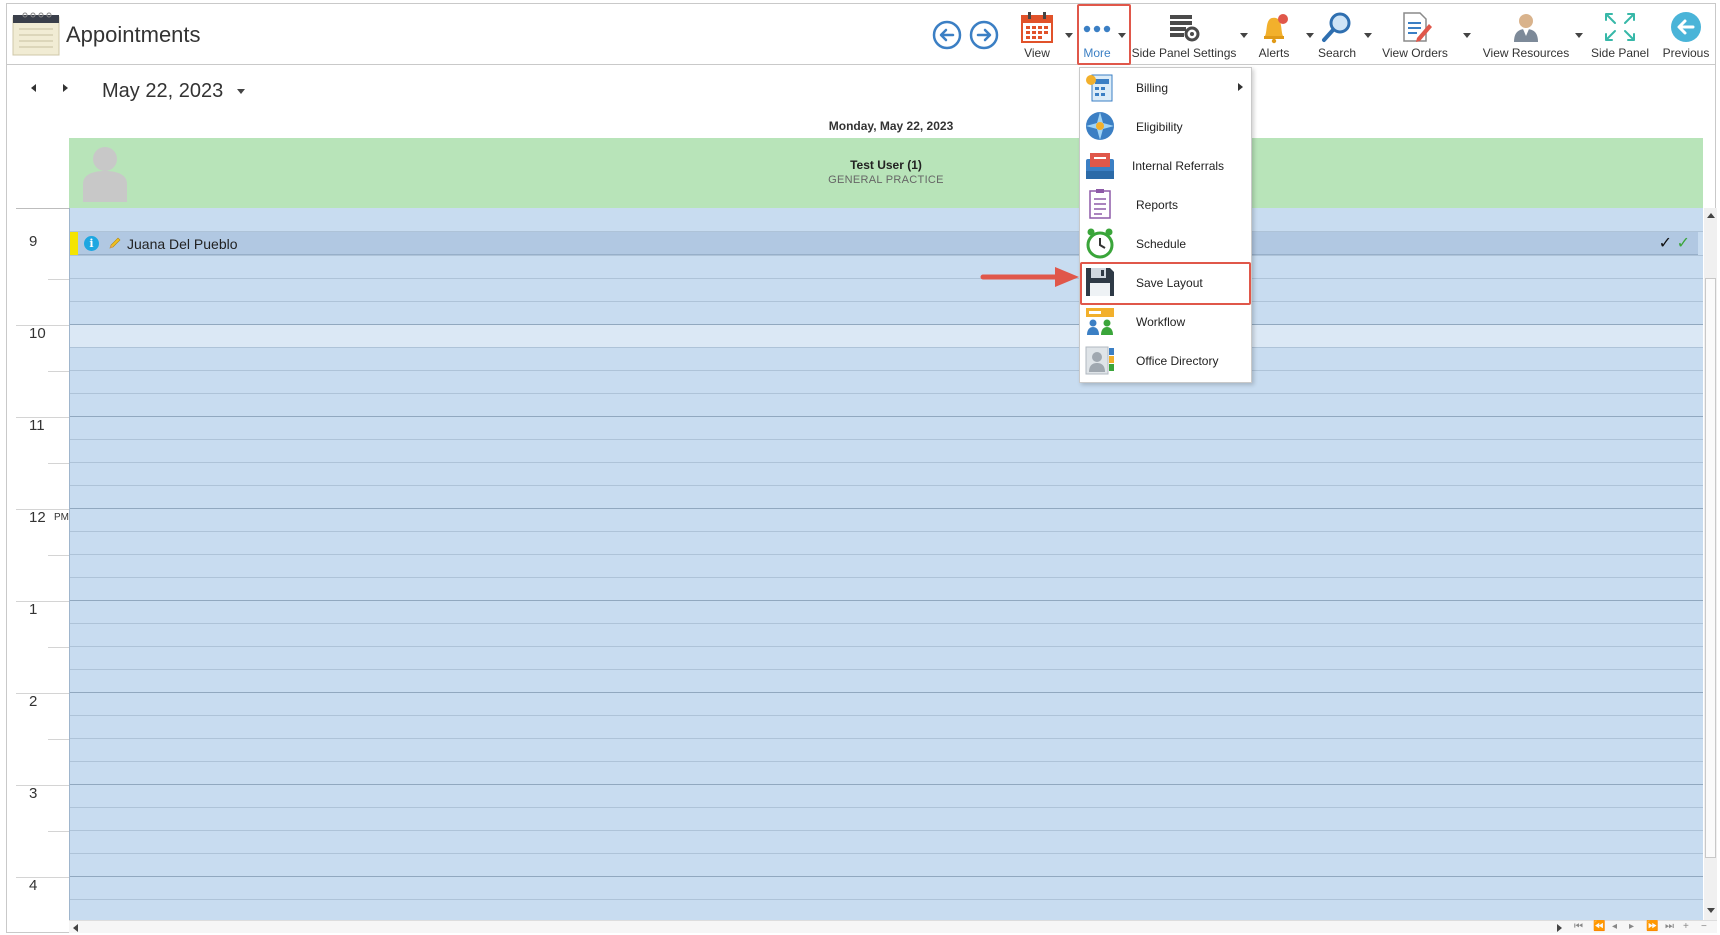 Image resolution: width=1720 pixels, height=935 pixels. I want to click on view-orders-button: View Orders, so click(1415, 34).